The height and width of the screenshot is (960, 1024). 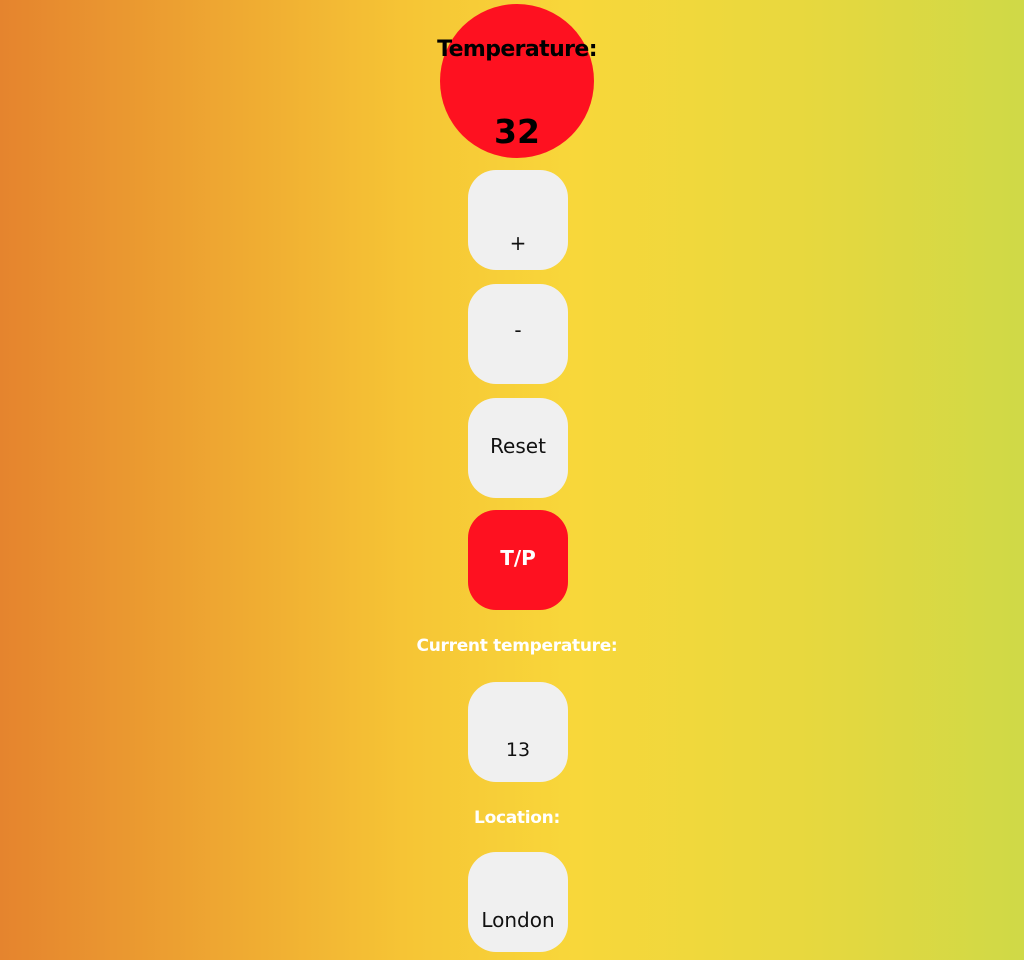 I want to click on current-temperature-label: Current temperature:, so click(x=517, y=646).